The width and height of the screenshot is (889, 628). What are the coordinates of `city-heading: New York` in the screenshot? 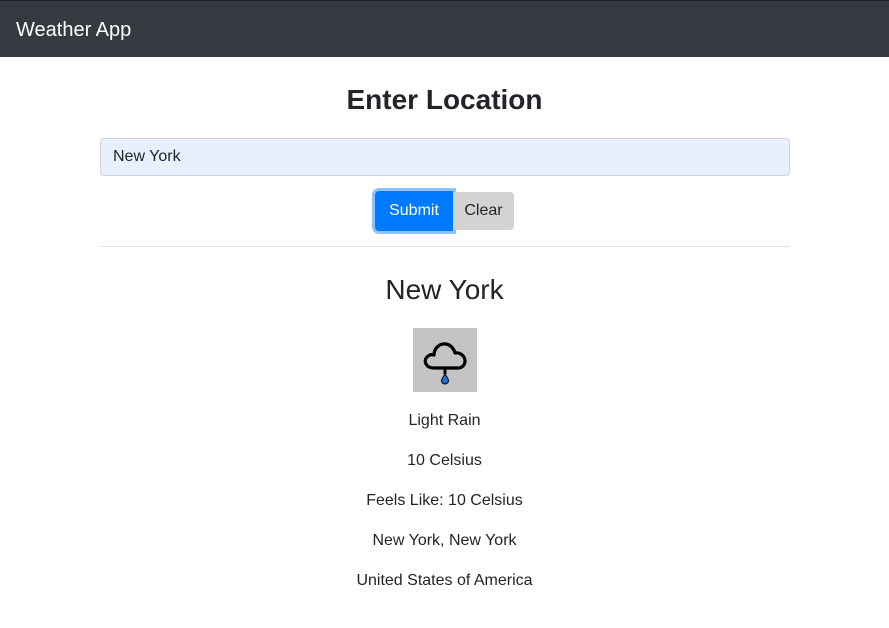 It's located at (444, 289).